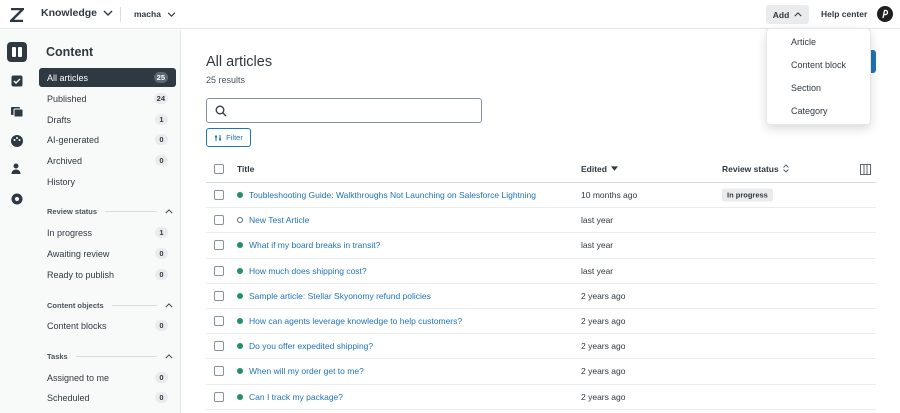 The height and width of the screenshot is (413, 900). Describe the element at coordinates (110, 305) in the screenshot. I see `content-objects-section: Content objects` at that location.